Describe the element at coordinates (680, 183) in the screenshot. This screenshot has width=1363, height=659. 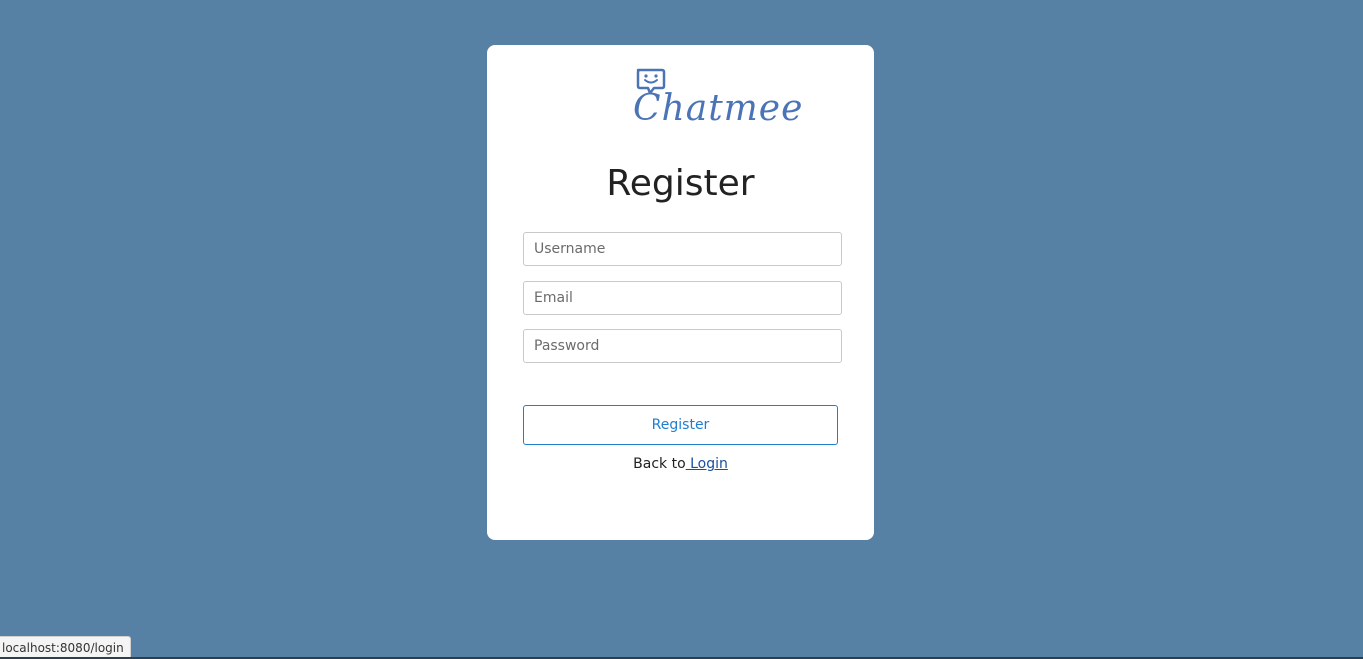
I see `page-title: Register` at that location.